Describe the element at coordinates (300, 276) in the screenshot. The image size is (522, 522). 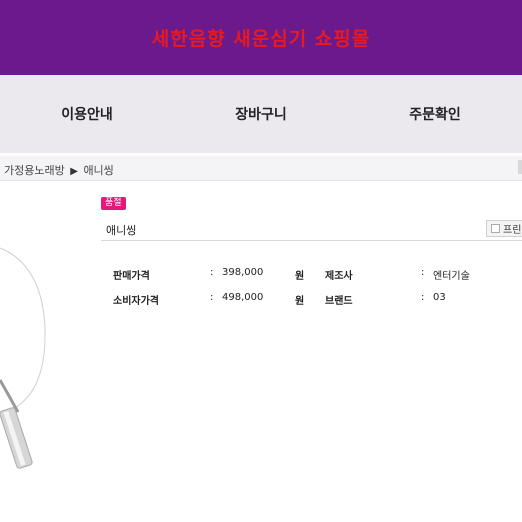
I see `sale-price-currency: 원` at that location.